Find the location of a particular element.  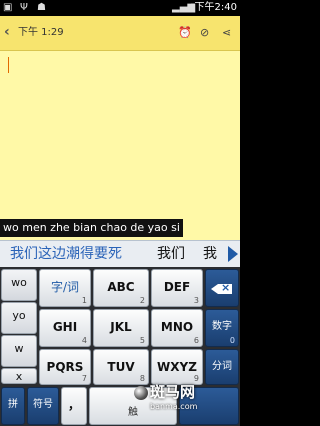

candidate-item: 我 is located at coordinates (210, 254).